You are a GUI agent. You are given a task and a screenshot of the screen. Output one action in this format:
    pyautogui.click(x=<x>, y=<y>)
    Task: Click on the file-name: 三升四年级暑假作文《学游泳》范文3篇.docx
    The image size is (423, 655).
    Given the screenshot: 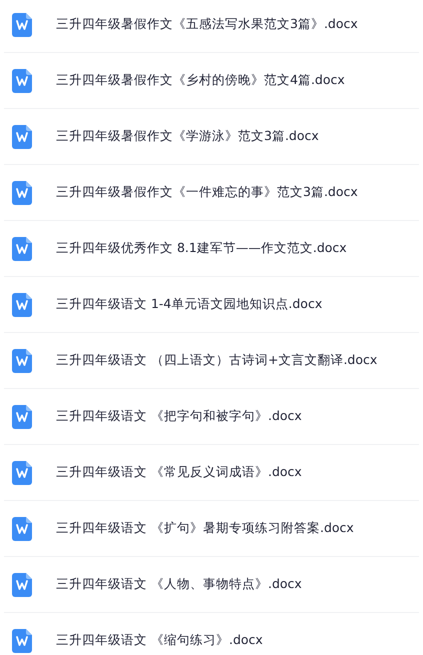 What is the action you would take?
    pyautogui.click(x=187, y=136)
    